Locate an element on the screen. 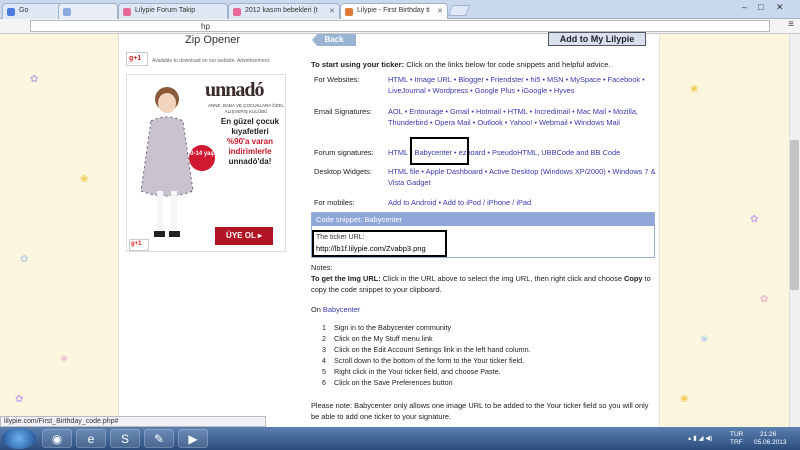 This screenshot has height=450, width=800. babycenter-highlight-box is located at coordinates (439, 151).